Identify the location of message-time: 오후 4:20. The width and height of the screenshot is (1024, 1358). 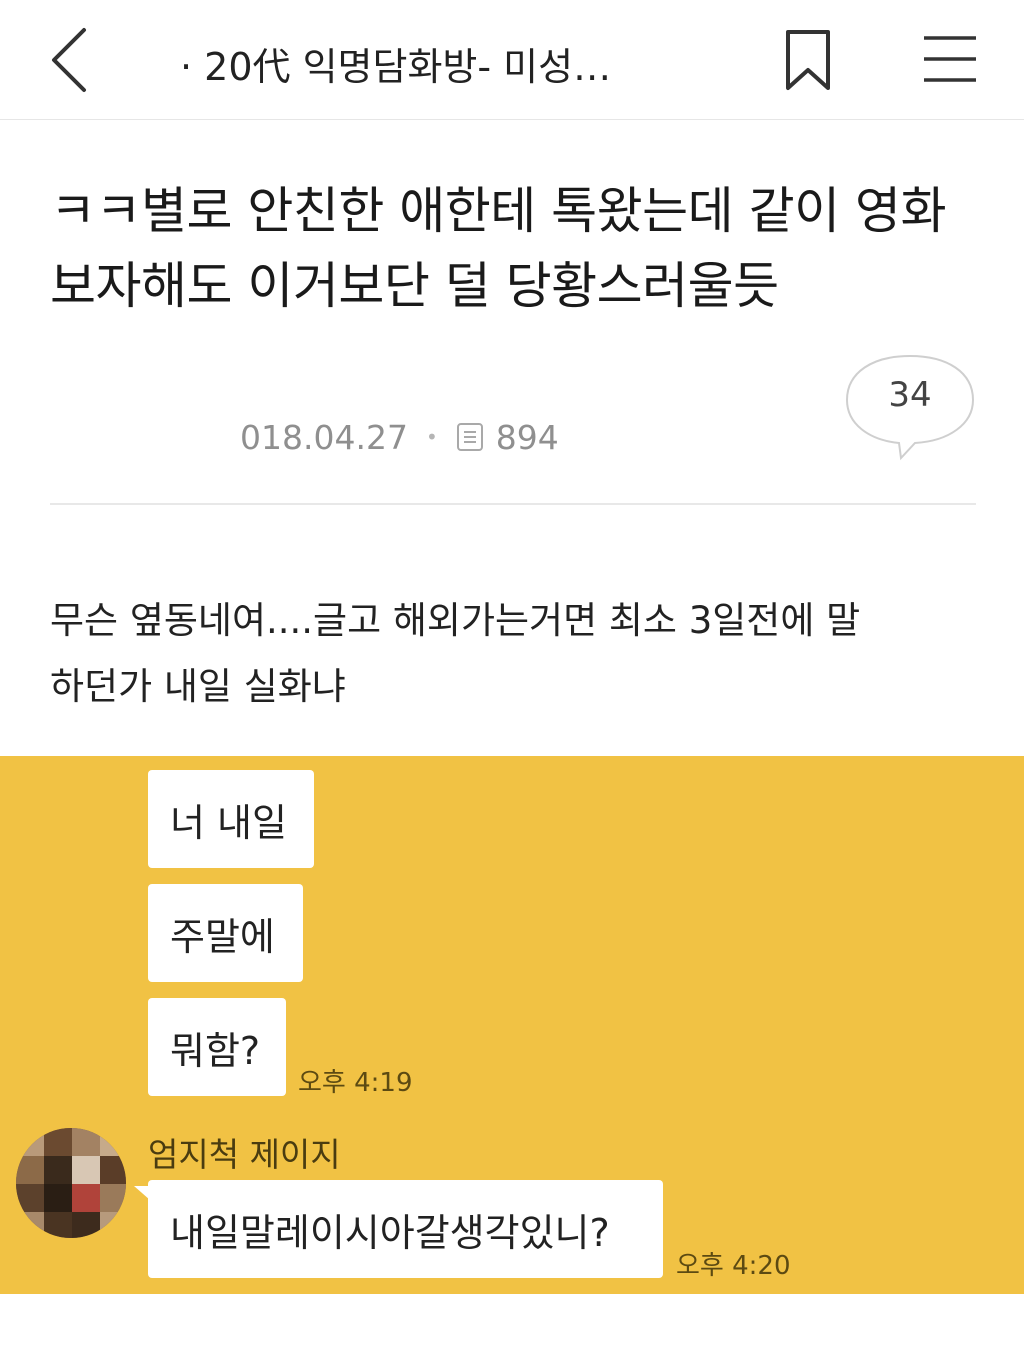
(733, 1266).